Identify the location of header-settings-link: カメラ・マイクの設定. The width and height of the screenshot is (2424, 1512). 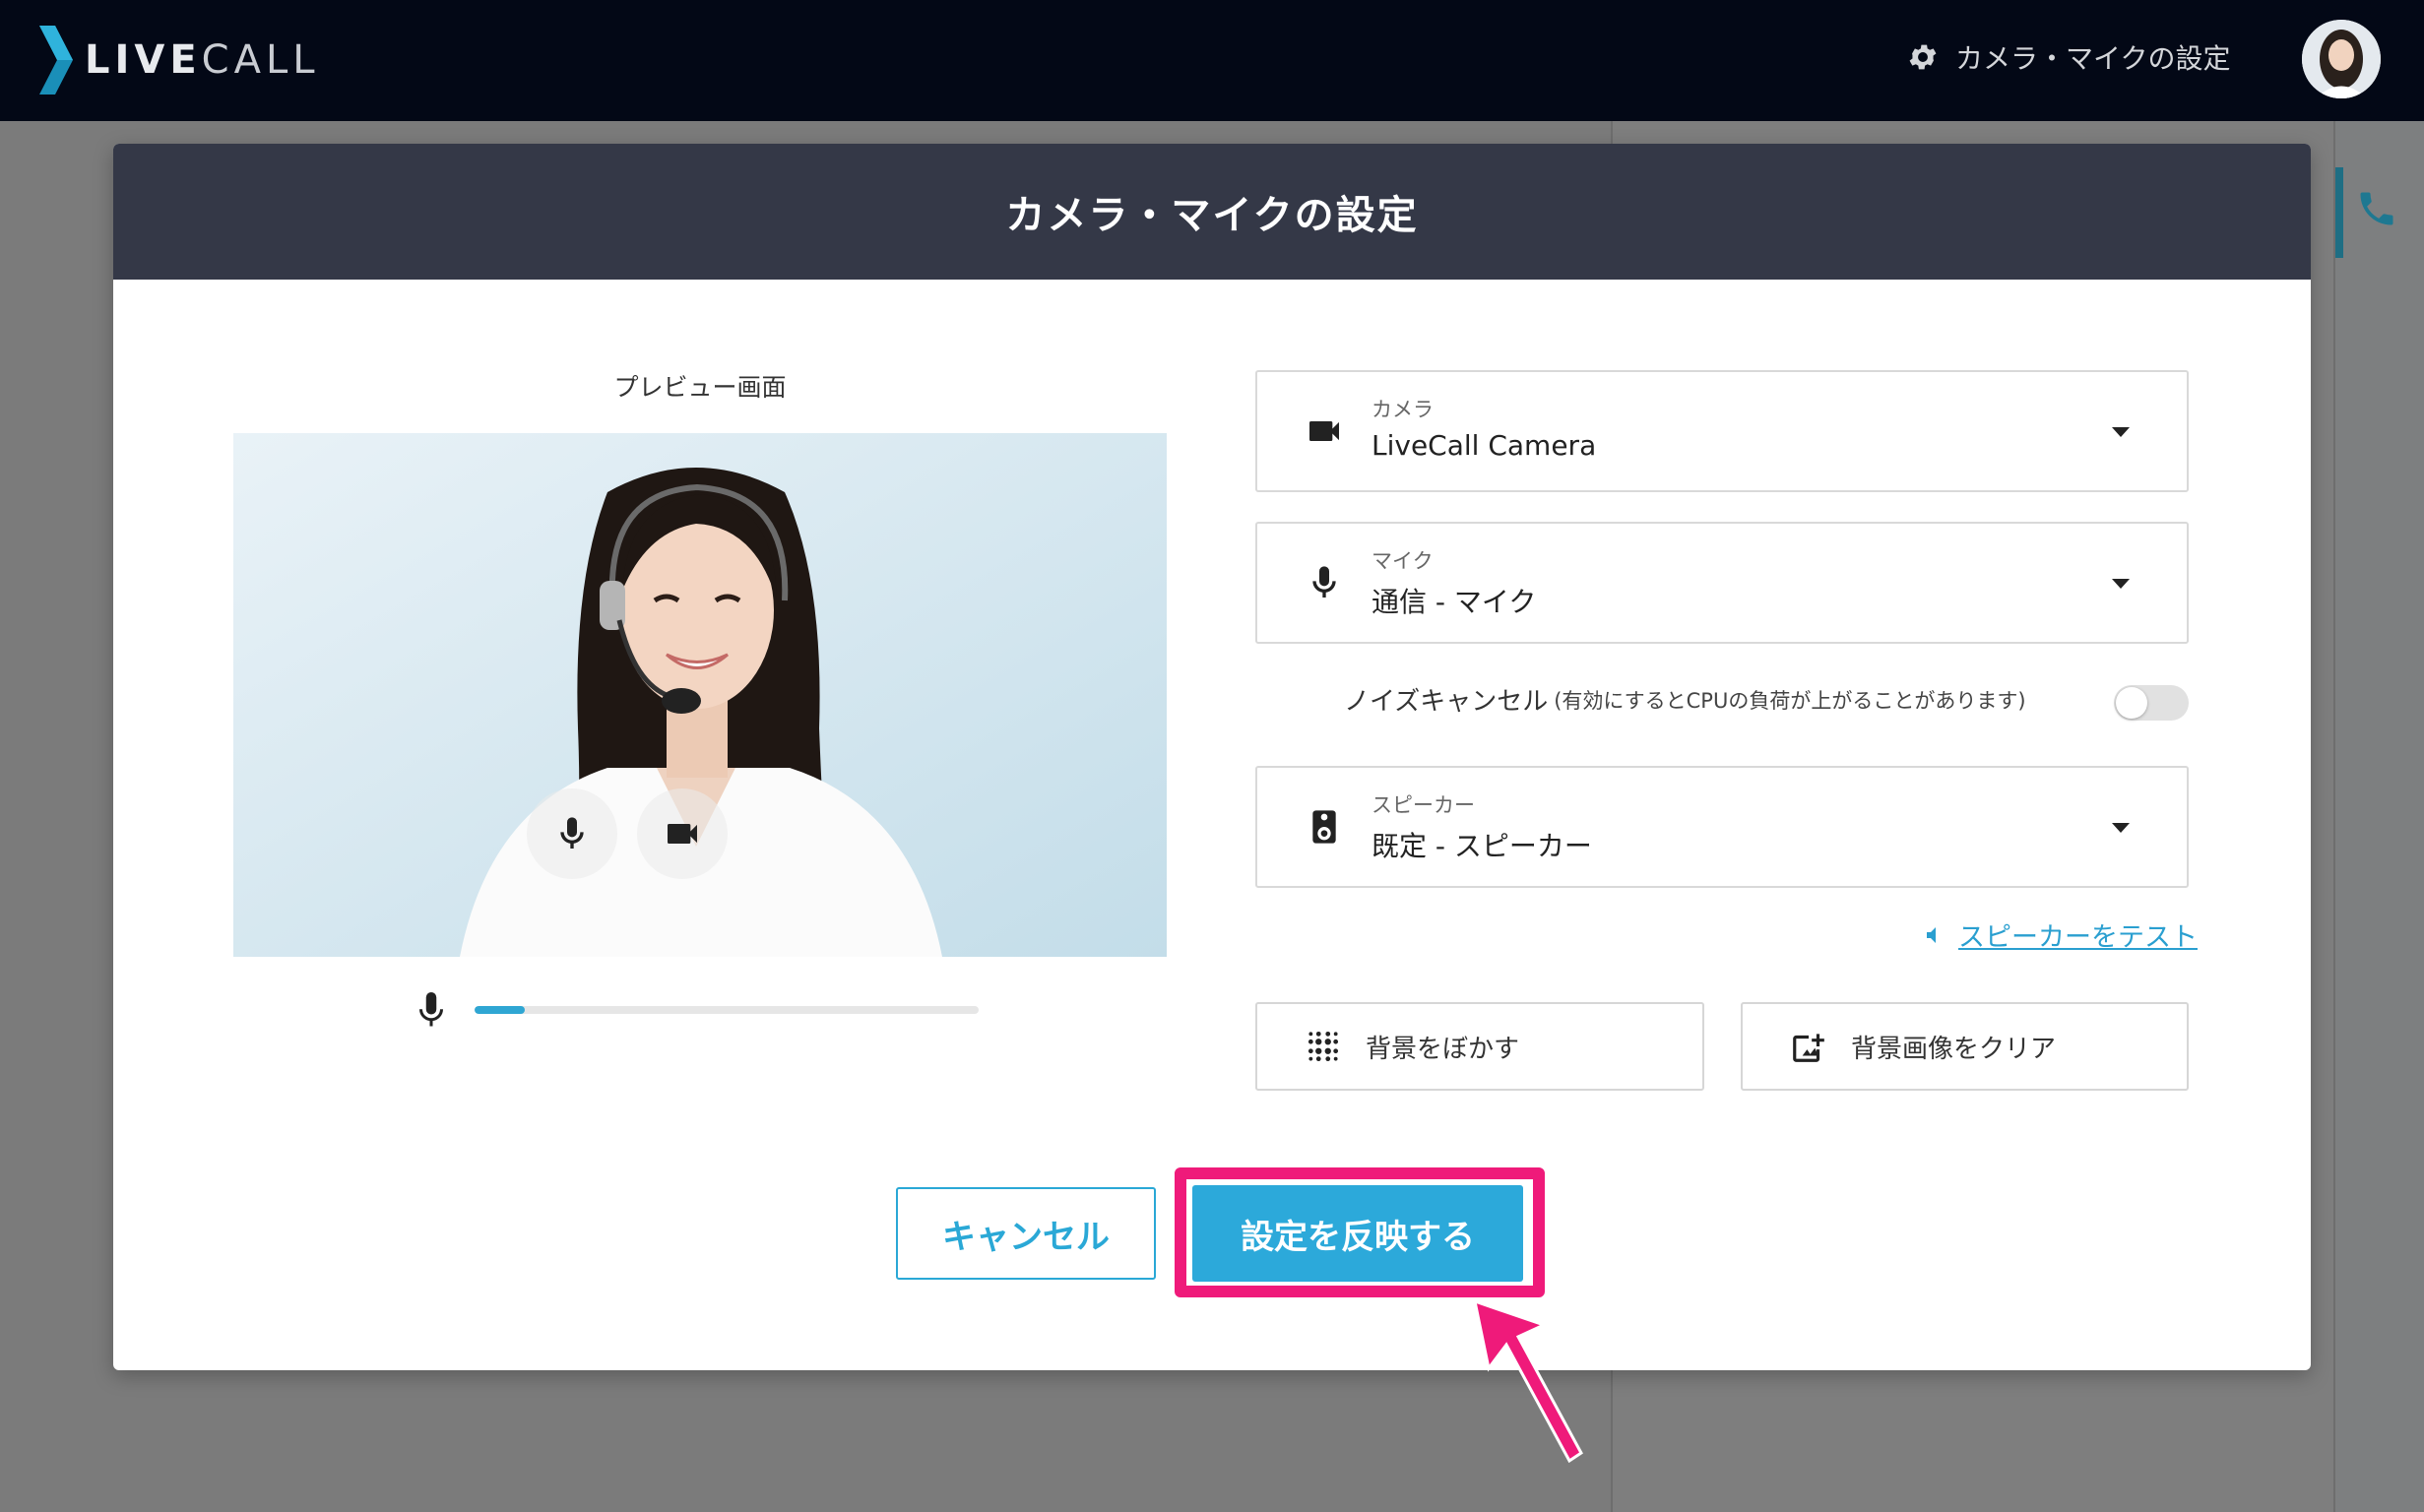
(2068, 57).